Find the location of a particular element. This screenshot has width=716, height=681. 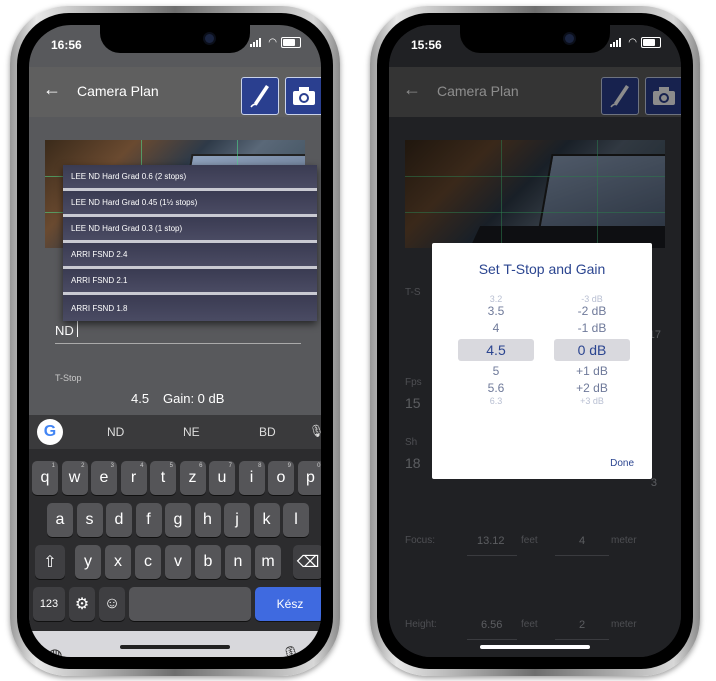

key: i8 is located at coordinates (251, 478).